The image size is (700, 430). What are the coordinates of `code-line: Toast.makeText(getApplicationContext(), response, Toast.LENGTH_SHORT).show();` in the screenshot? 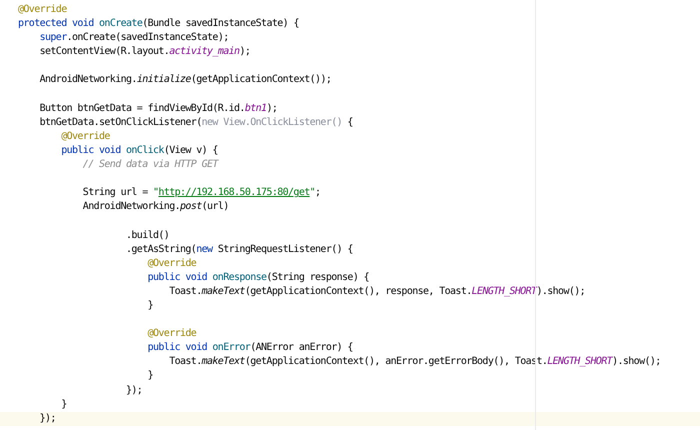 It's located at (377, 291).